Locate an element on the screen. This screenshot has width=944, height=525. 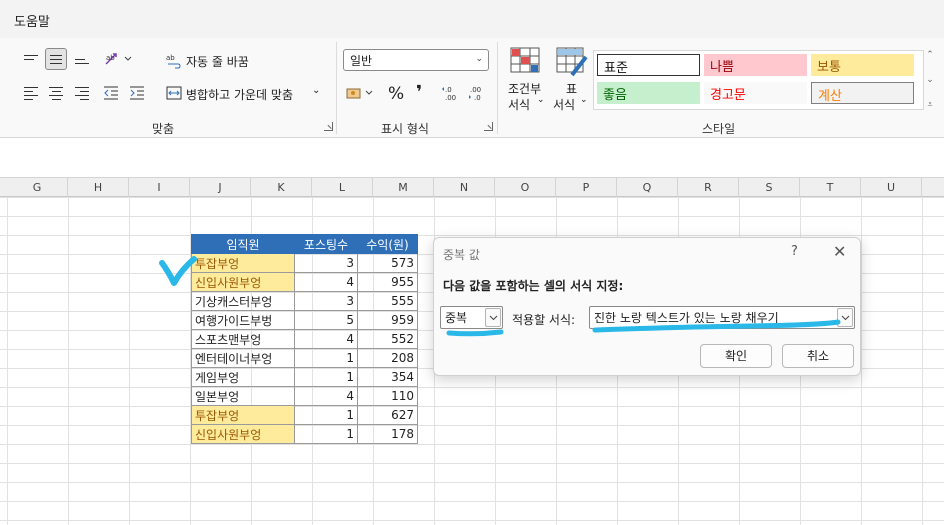
table-cell-revenue: 354 is located at coordinates (387, 377).